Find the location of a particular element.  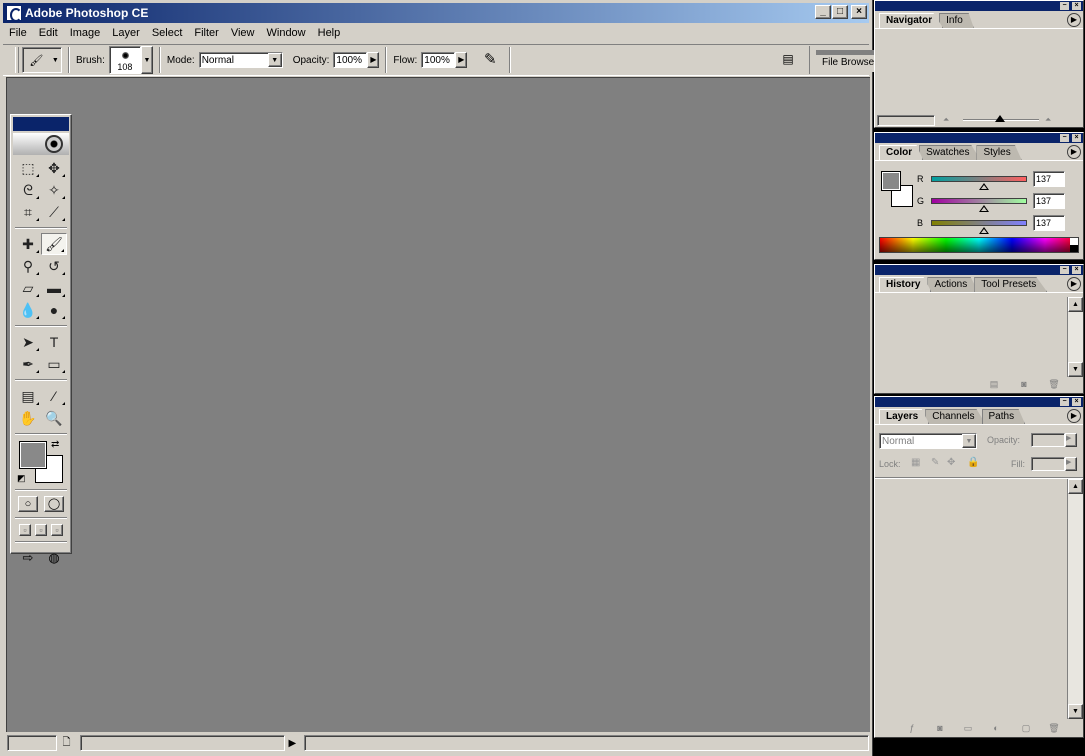

file-browser-tab: File Browser is located at coordinates (846, 61).